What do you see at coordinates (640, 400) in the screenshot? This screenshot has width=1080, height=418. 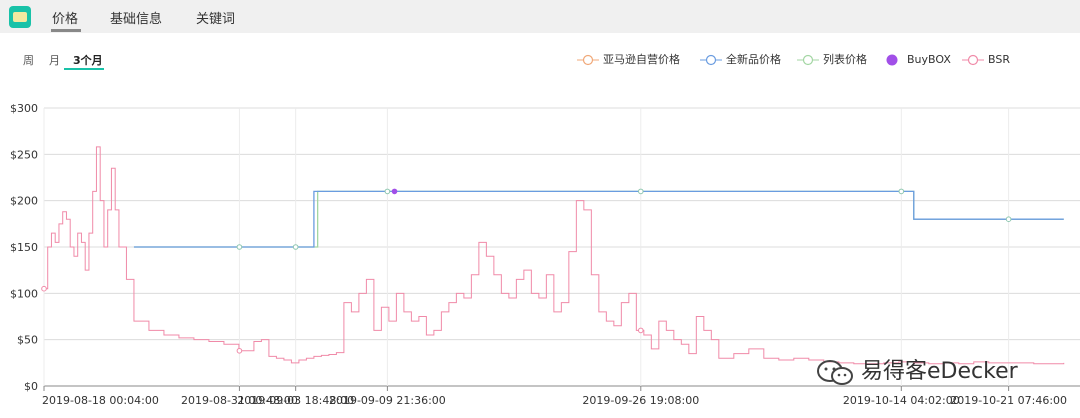 I see `x-tick-label: 2019-09-26 19:08:00` at bounding box center [640, 400].